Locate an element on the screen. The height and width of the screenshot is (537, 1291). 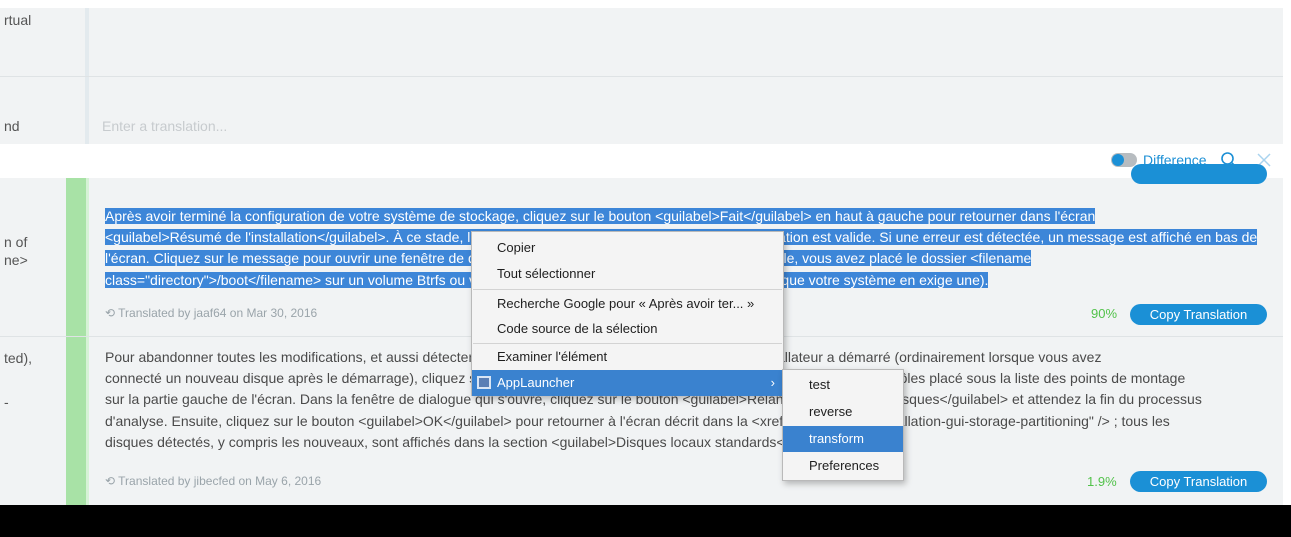
source-fragment: - is located at coordinates (6, 402).